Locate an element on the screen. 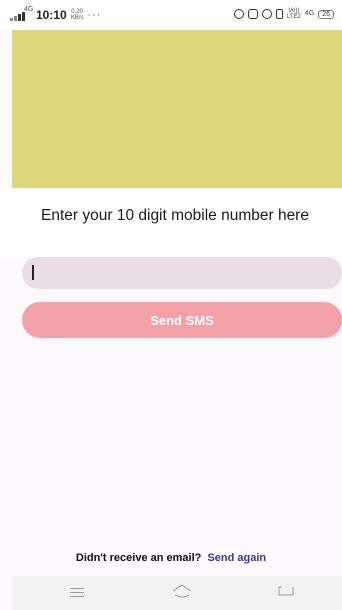 This screenshot has height=610, width=342. network-speed: 0.20 KB/s is located at coordinates (77, 15).